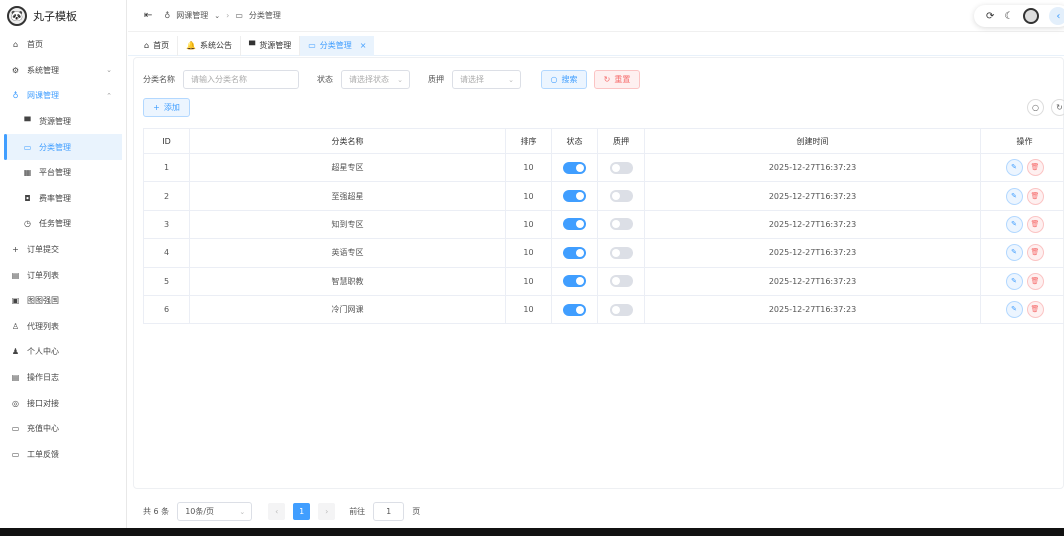 This screenshot has height=536, width=1064. What do you see at coordinates (363, 45) in the screenshot?
I see `close-icon: ×` at bounding box center [363, 45].